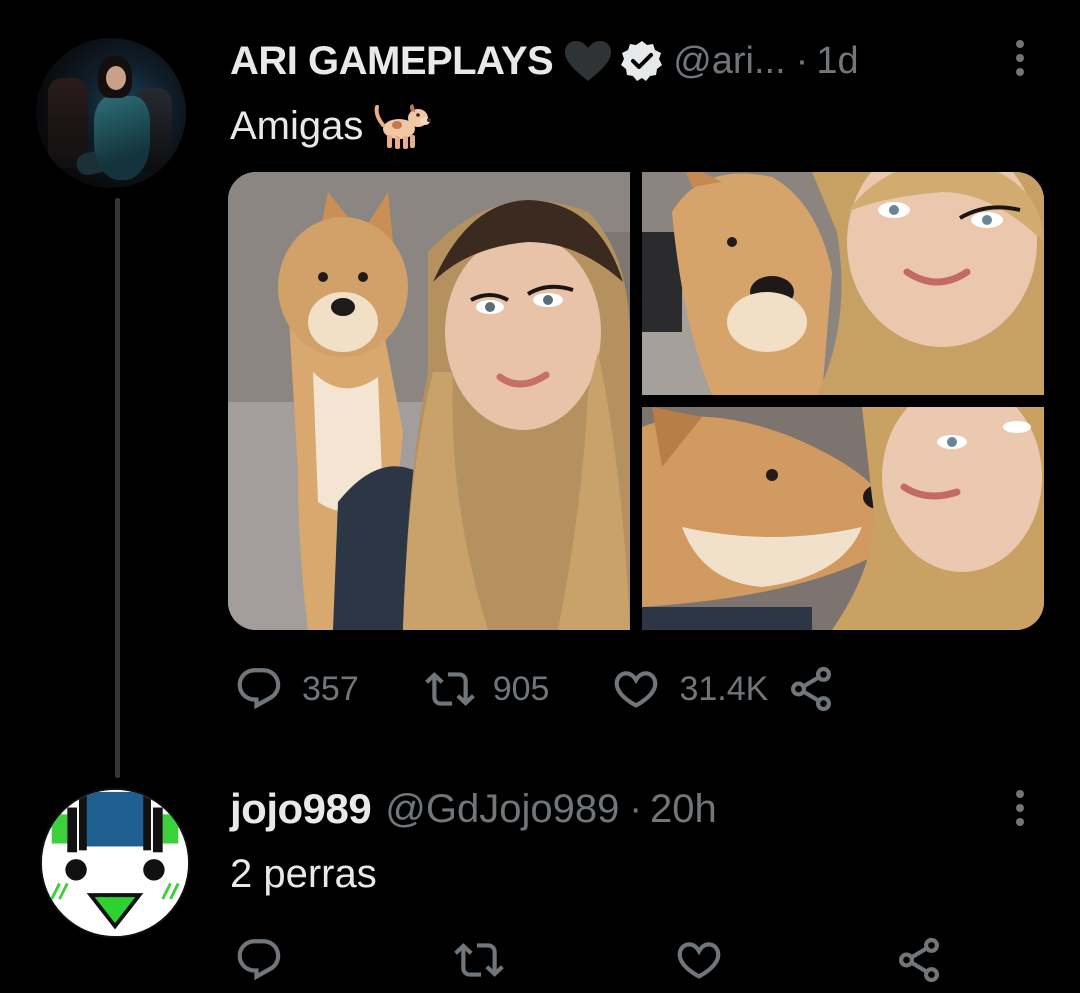 Image resolution: width=1080 pixels, height=993 pixels. Describe the element at coordinates (588, 61) in the screenshot. I see `black-heart-icon` at that location.